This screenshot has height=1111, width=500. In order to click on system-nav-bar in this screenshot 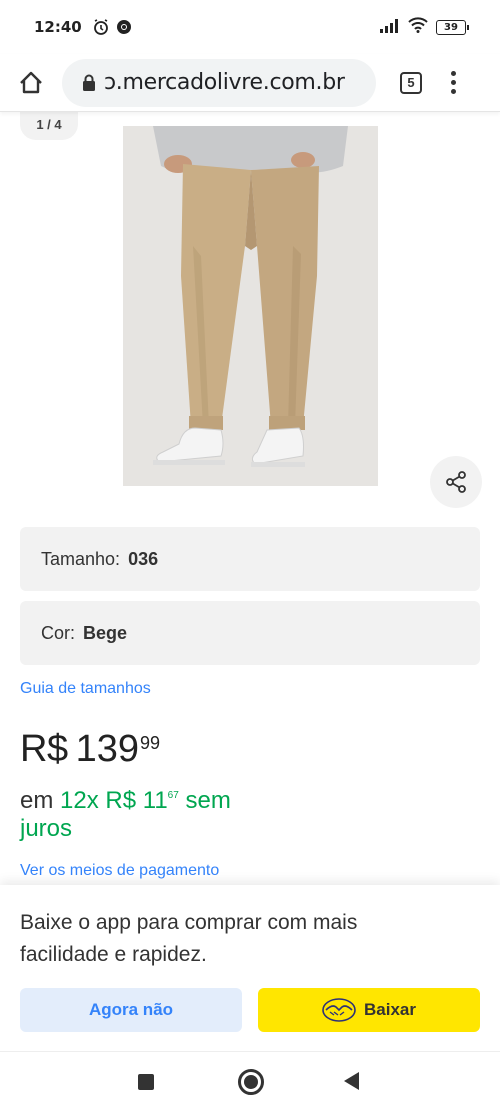, I will do `click(250, 1081)`.